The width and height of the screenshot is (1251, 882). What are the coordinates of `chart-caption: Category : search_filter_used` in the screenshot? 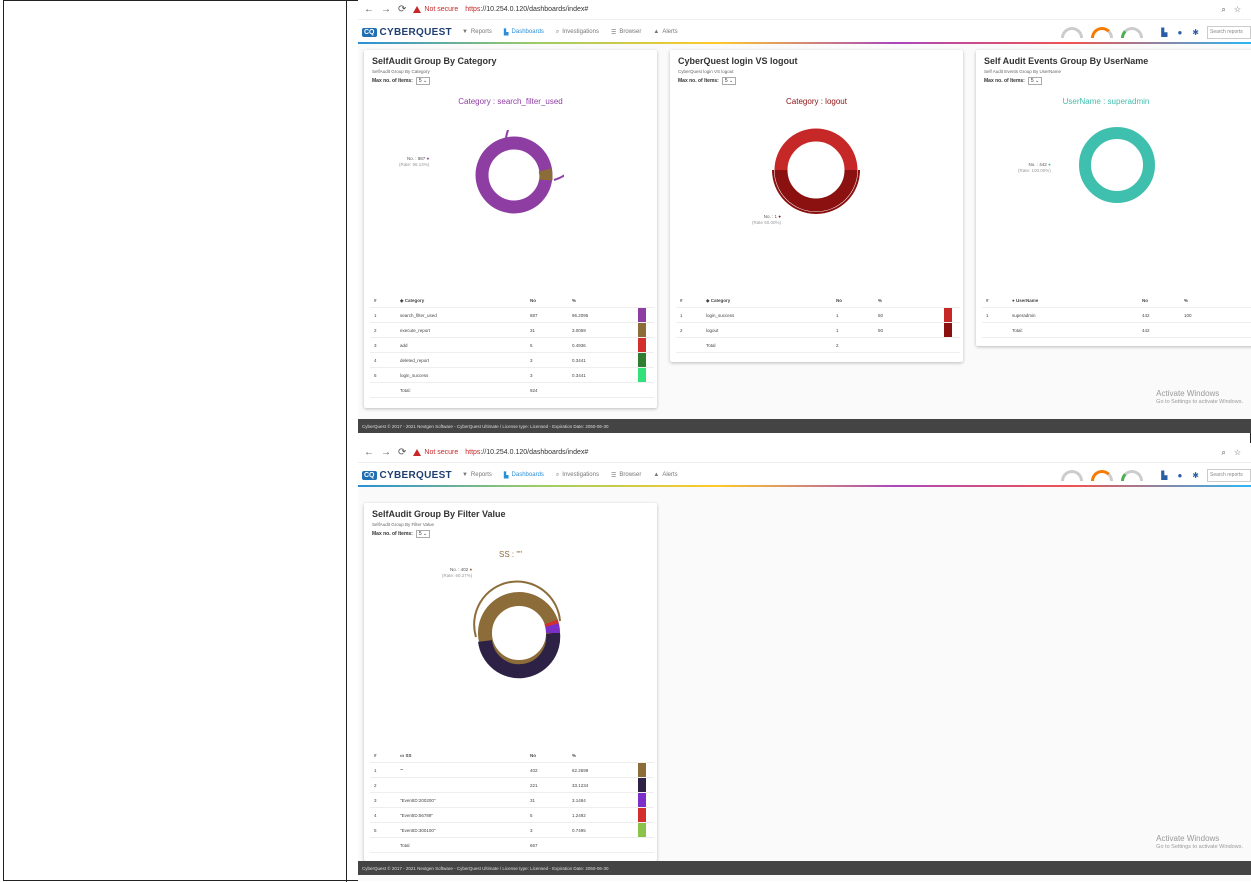 It's located at (510, 101).